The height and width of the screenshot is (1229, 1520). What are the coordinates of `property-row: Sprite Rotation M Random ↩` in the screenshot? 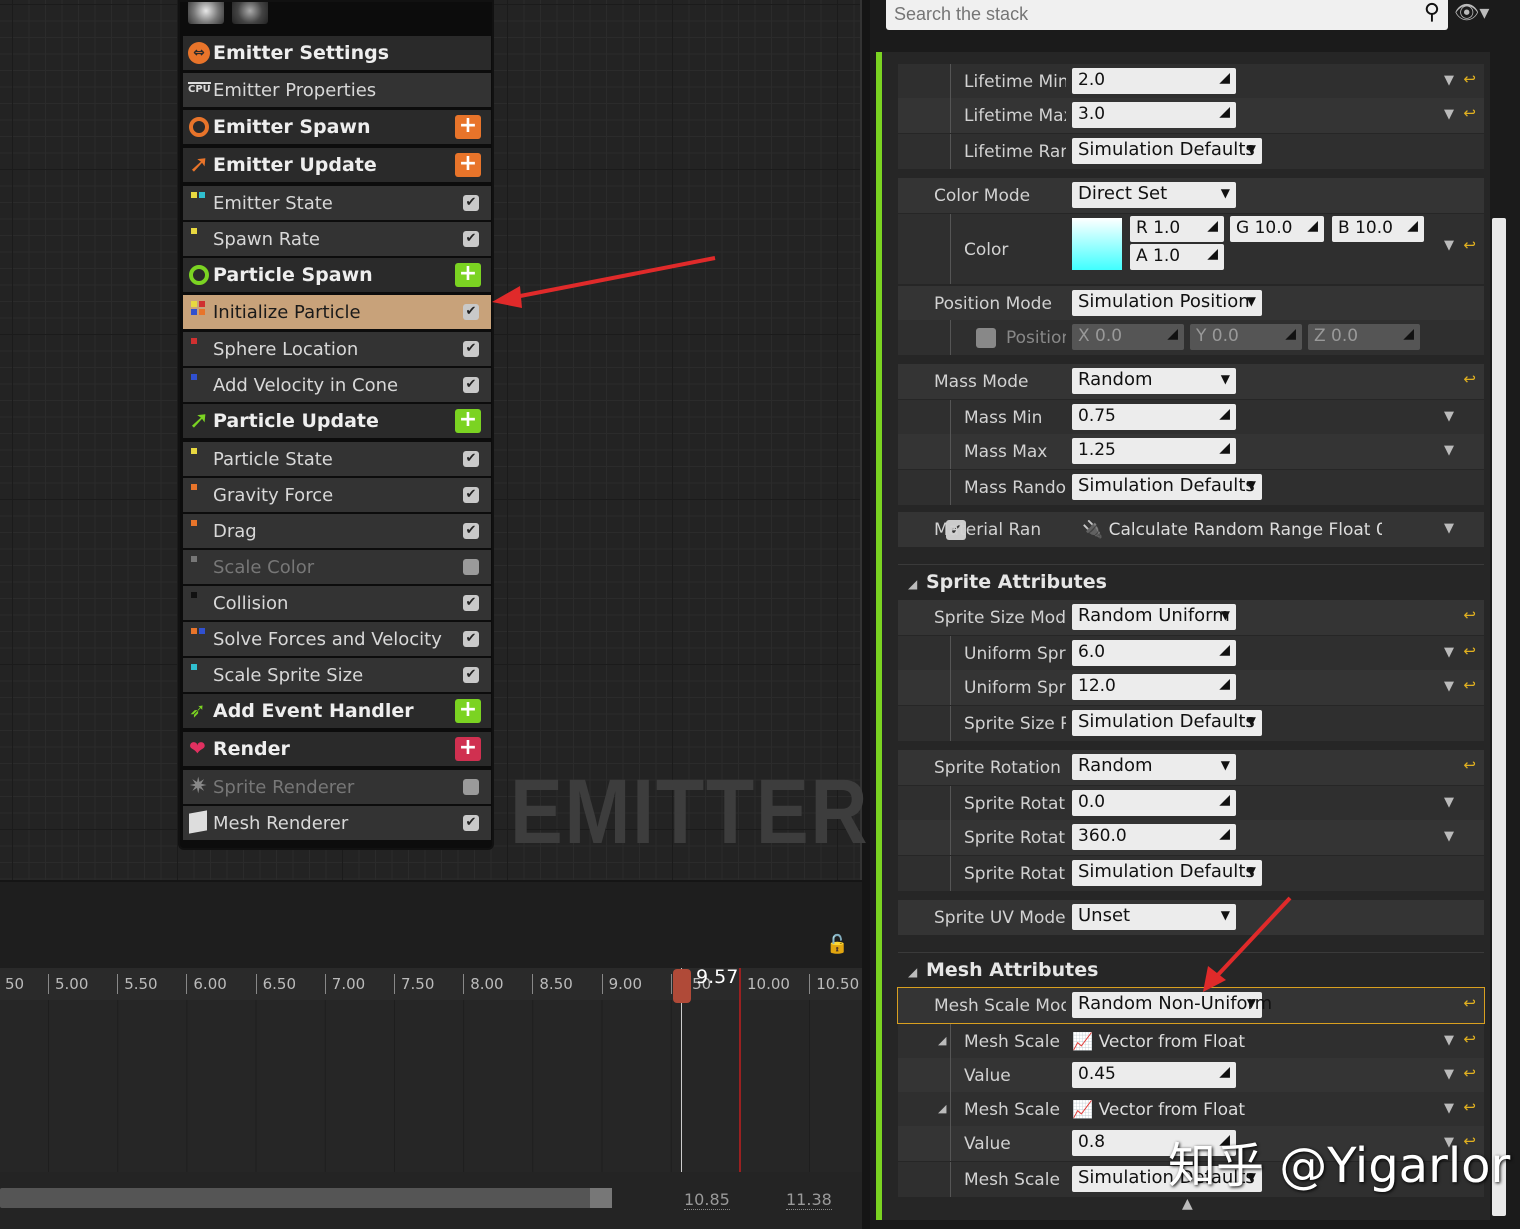 It's located at (1191, 767).